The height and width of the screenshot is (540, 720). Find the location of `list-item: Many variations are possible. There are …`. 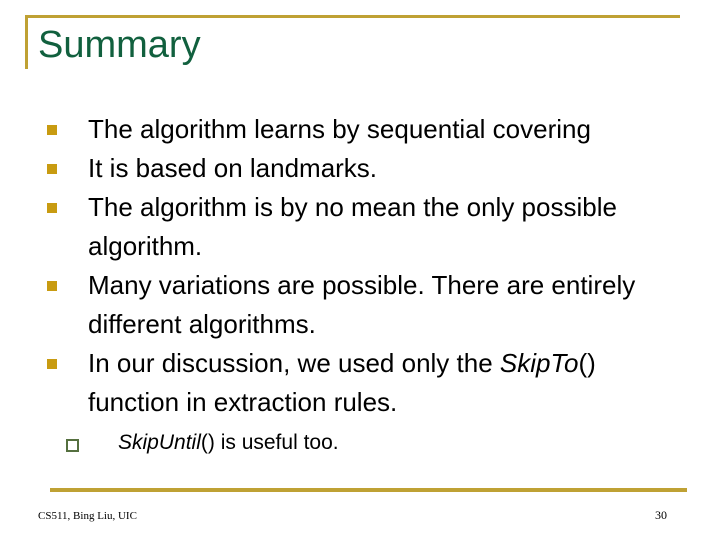

list-item: Many variations are possible. There are … is located at coordinates (365, 305).